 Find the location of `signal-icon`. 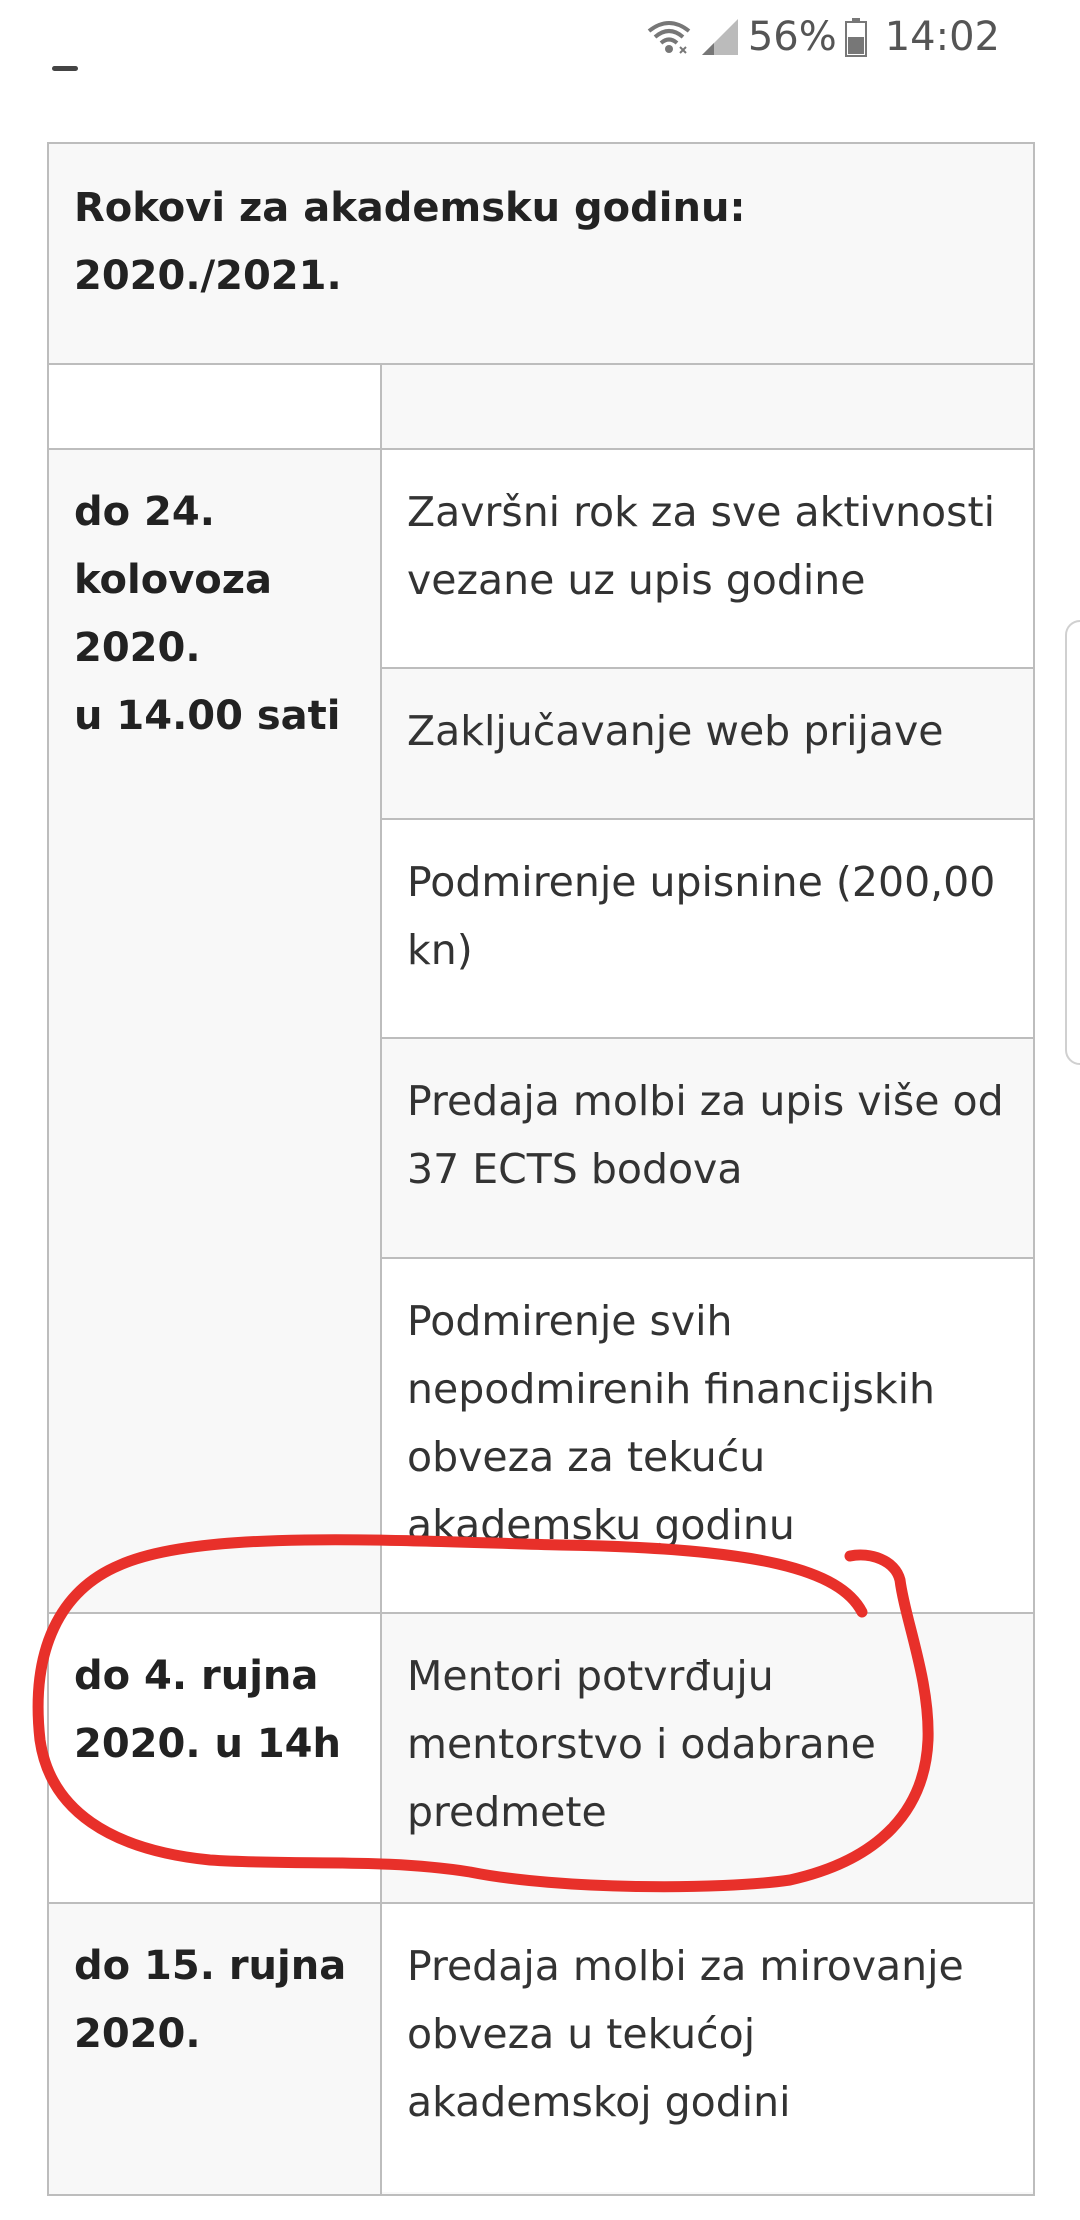

signal-icon is located at coordinates (720, 37).